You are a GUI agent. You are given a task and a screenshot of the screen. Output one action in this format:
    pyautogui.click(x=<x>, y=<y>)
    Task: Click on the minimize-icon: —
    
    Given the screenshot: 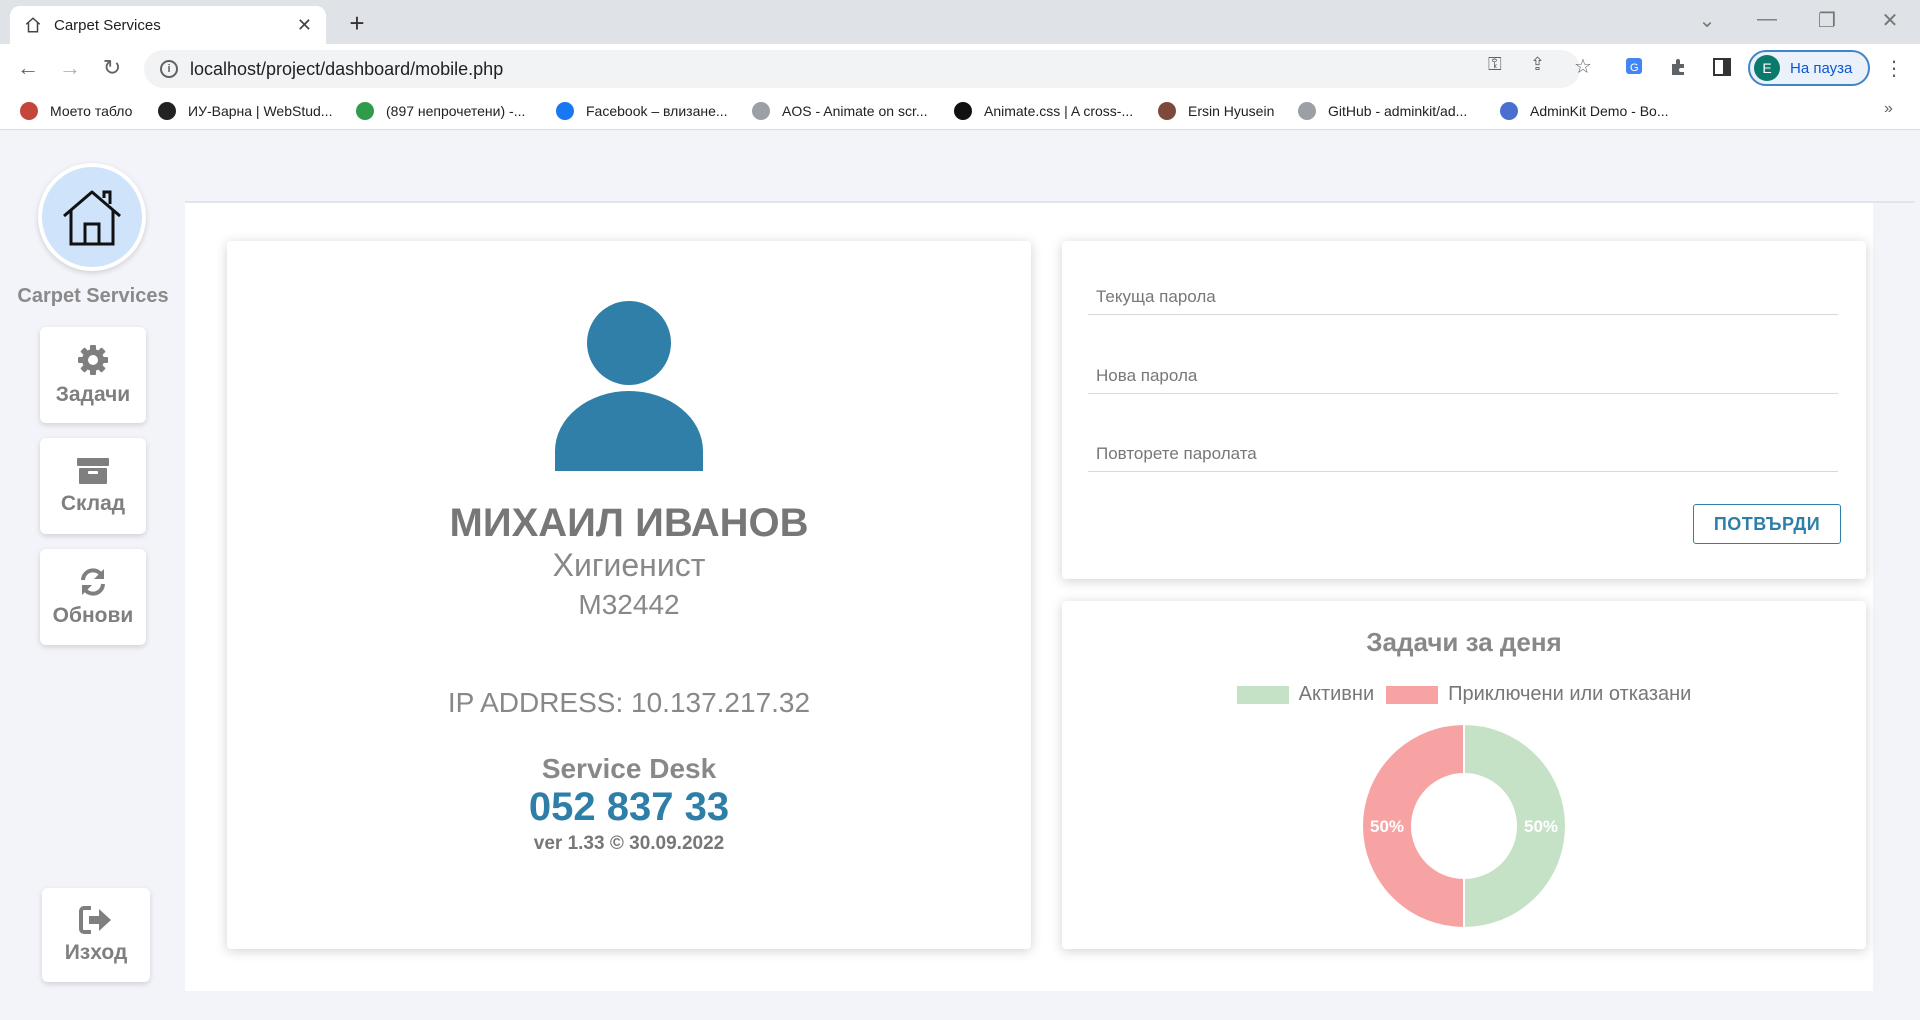 What is the action you would take?
    pyautogui.click(x=1767, y=19)
    